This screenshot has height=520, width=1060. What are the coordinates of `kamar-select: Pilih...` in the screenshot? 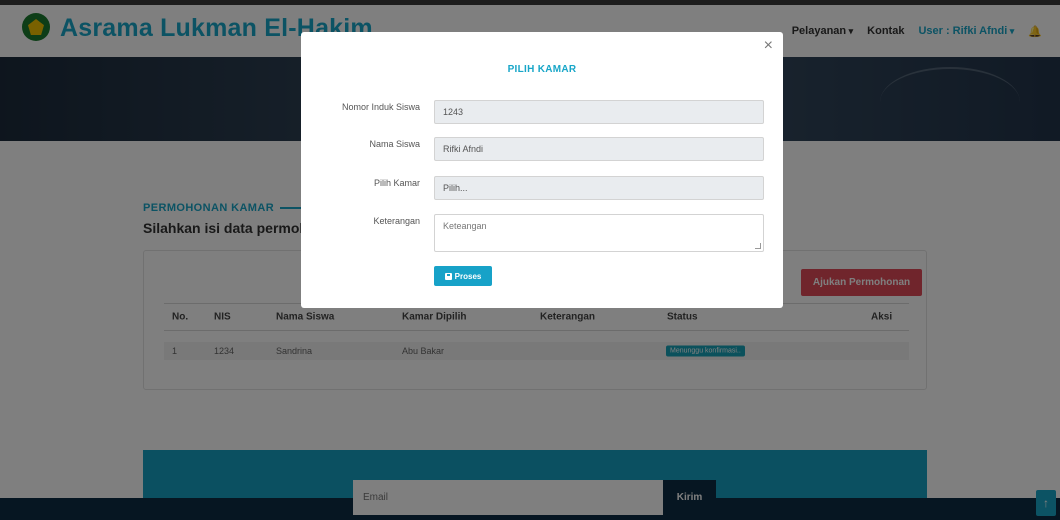 It's located at (599, 188).